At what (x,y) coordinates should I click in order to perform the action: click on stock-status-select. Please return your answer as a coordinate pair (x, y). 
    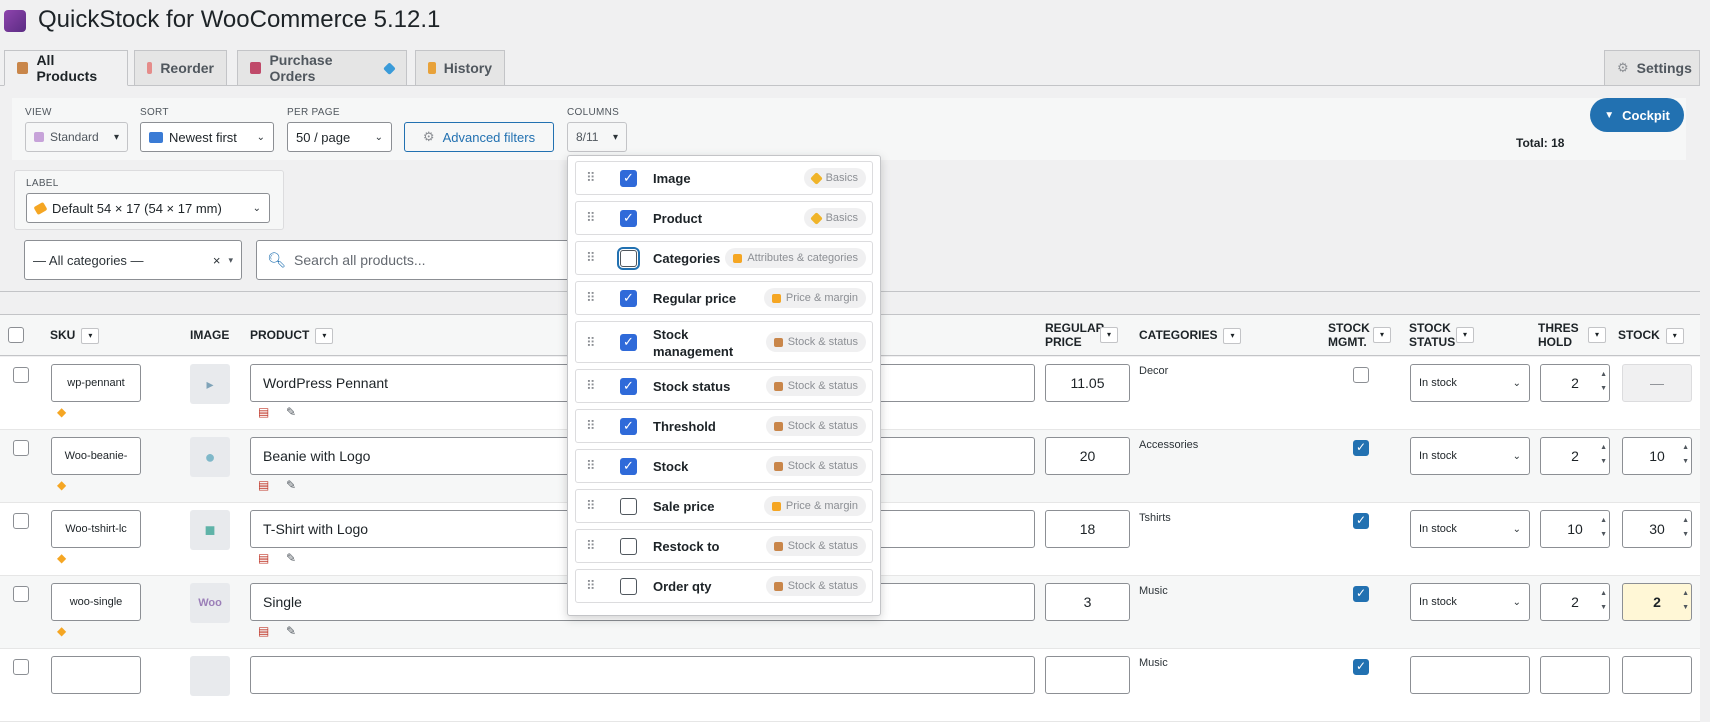
    Looking at the image, I should click on (1470, 675).